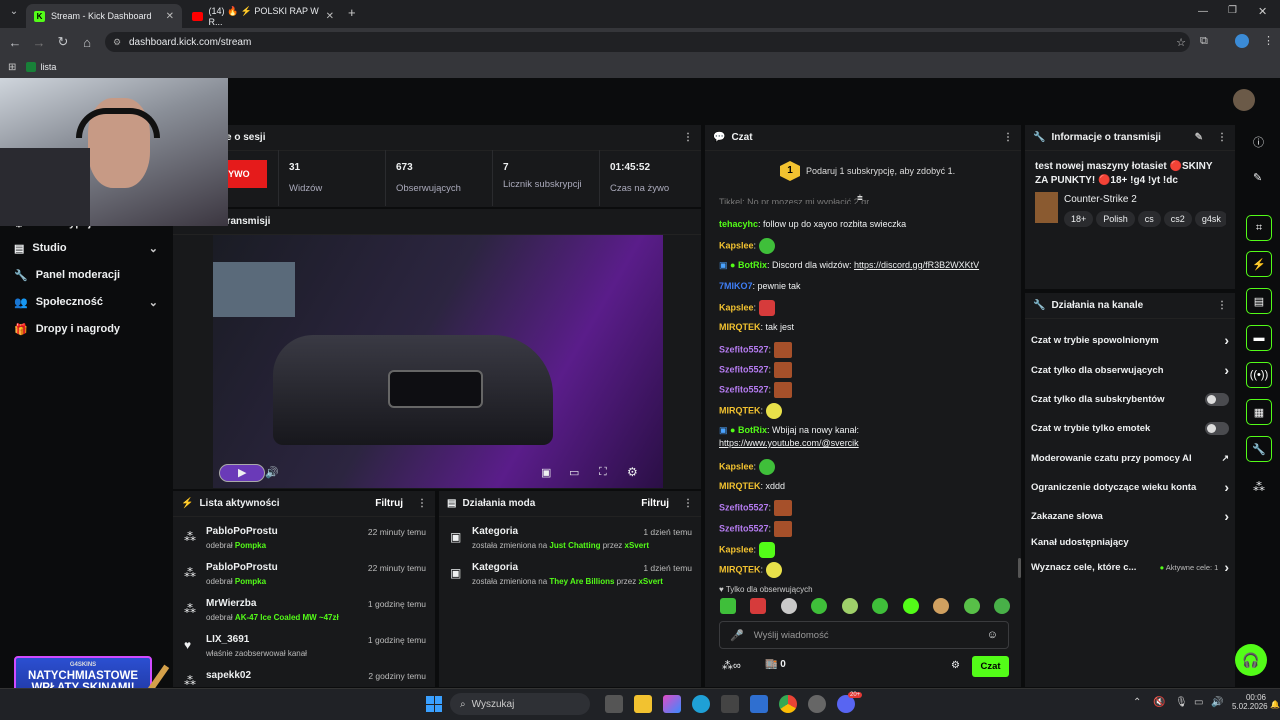 The image size is (1280, 720). What do you see at coordinates (85, 275) in the screenshot?
I see `sidebar-item-panel-moderacji: 🔧 Panel moderacji` at bounding box center [85, 275].